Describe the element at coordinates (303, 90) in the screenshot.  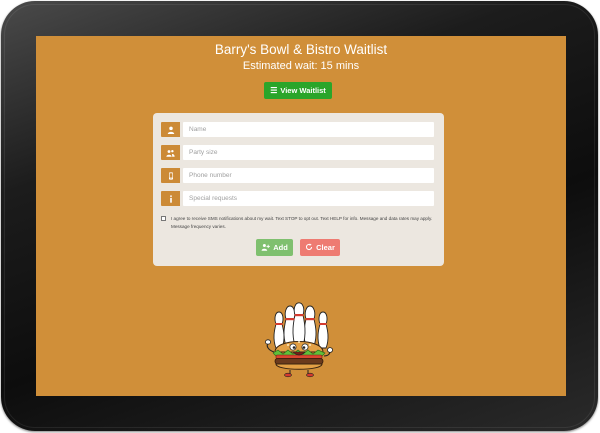
I see `view-waitlist-label: View Waitlist` at that location.